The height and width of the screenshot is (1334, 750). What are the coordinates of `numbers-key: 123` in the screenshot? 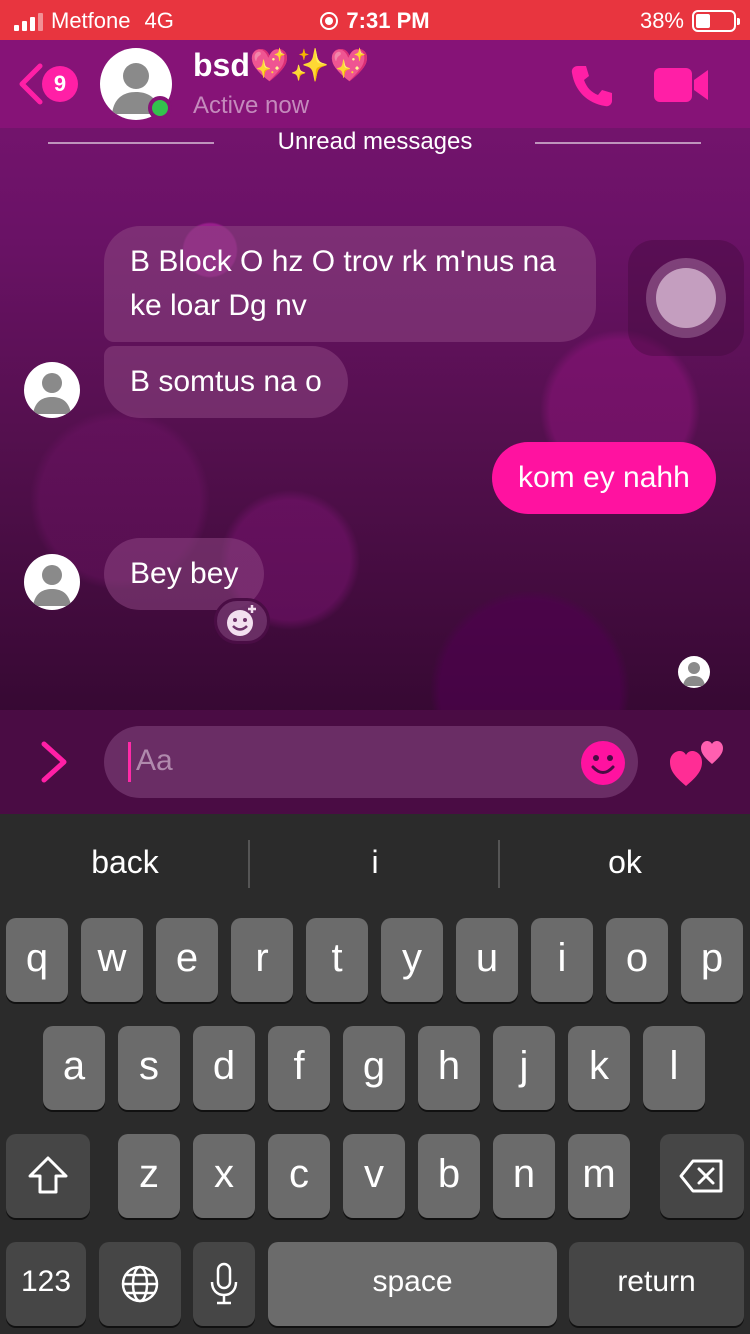 It's located at (46, 1284).